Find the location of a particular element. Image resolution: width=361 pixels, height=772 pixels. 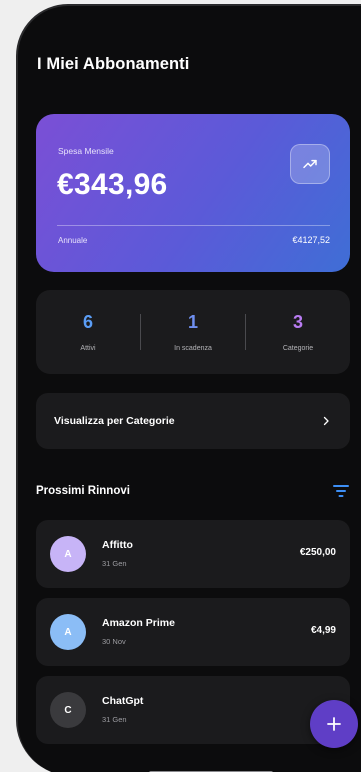

view-by-categories-label: Visualizza per Categorie is located at coordinates (114, 421).